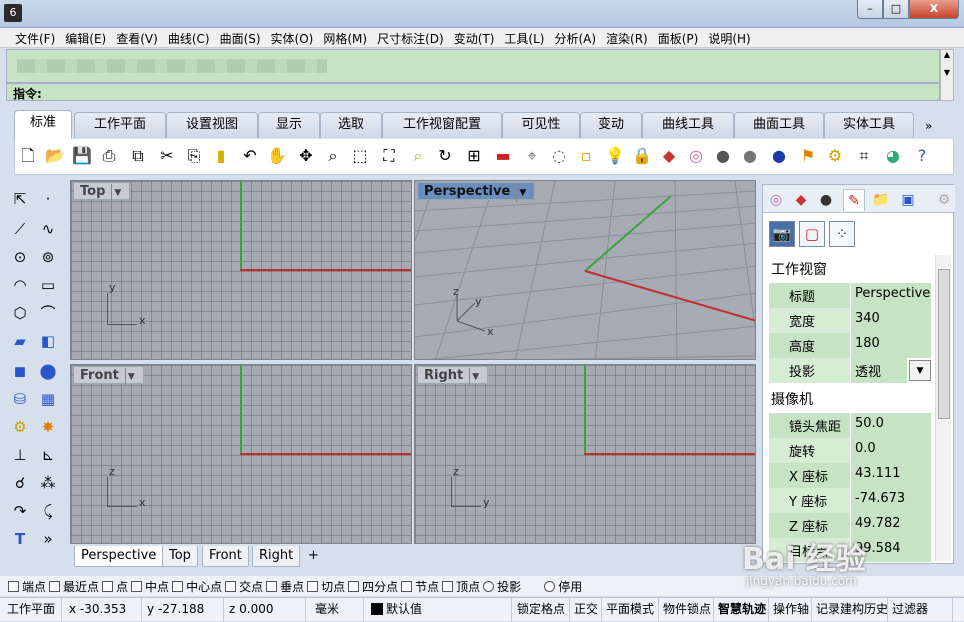 The width and height of the screenshot is (964, 622). Describe the element at coordinates (338, 610) in the screenshot. I see `status-units: 毫米` at that location.